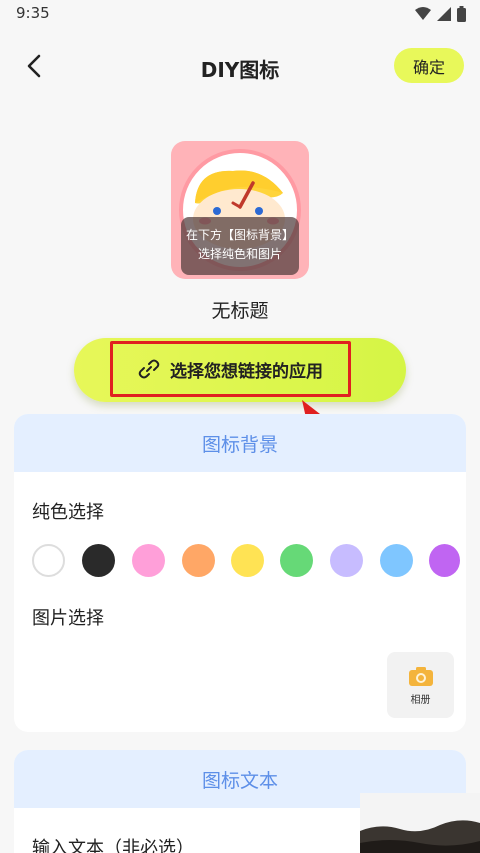 Image resolution: width=480 pixels, height=853 pixels. I want to click on link-icon, so click(149, 369).